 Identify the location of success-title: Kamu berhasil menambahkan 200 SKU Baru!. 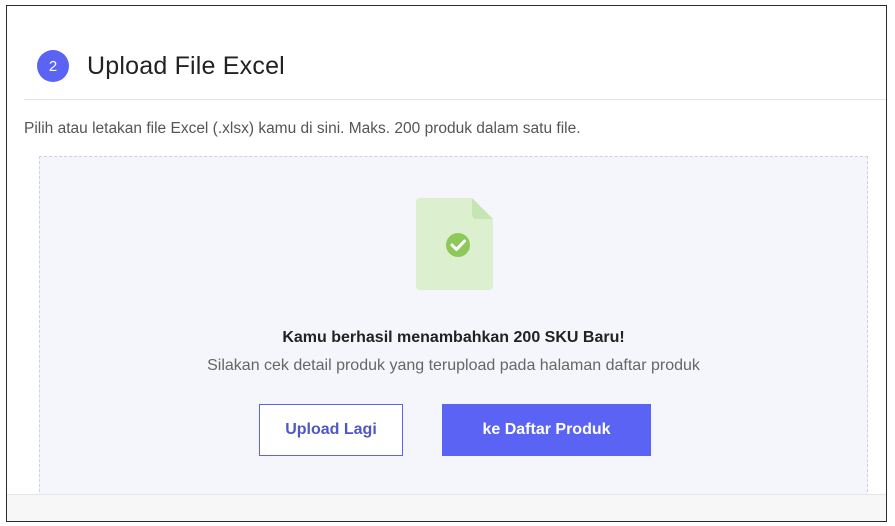
(453, 337).